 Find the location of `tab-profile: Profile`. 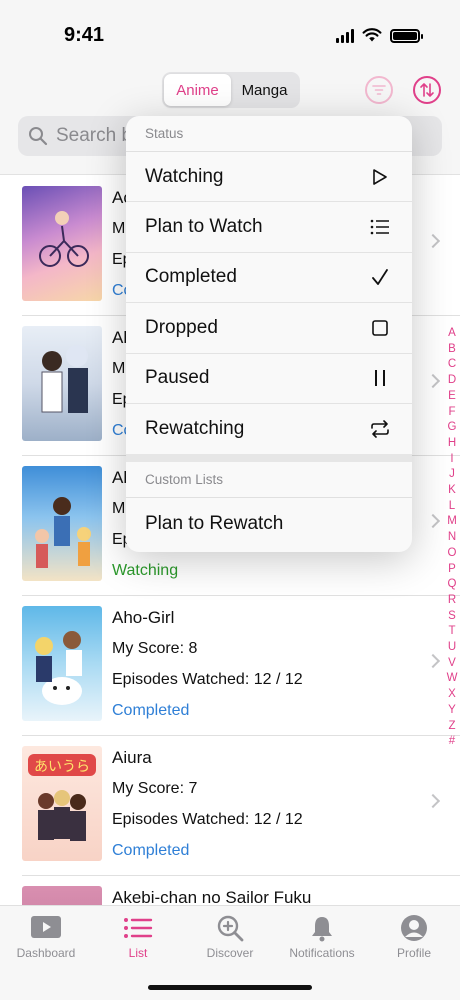

tab-profile: Profile is located at coordinates (414, 953).